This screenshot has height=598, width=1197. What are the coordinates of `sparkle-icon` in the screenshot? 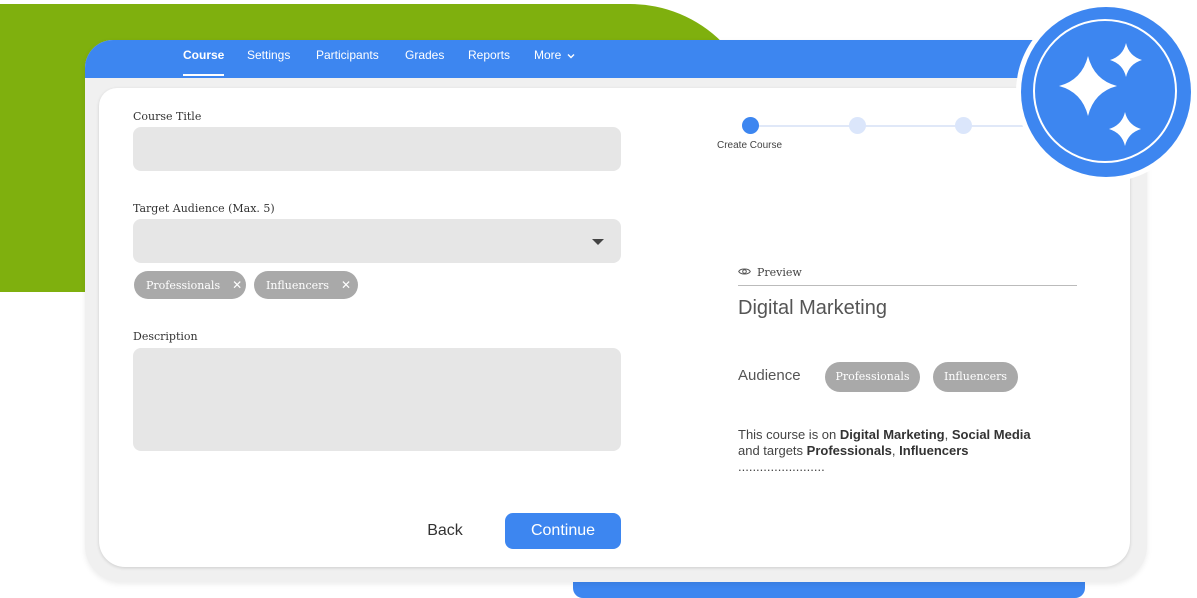 It's located at (1100, 94).